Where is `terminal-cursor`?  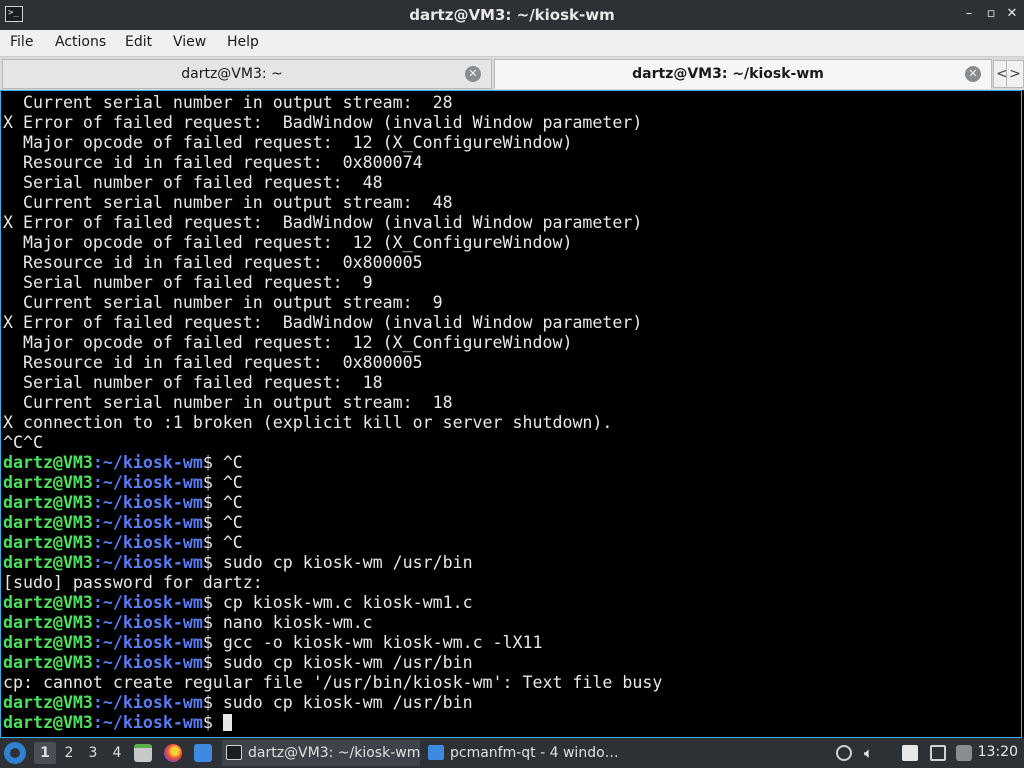 terminal-cursor is located at coordinates (227, 722).